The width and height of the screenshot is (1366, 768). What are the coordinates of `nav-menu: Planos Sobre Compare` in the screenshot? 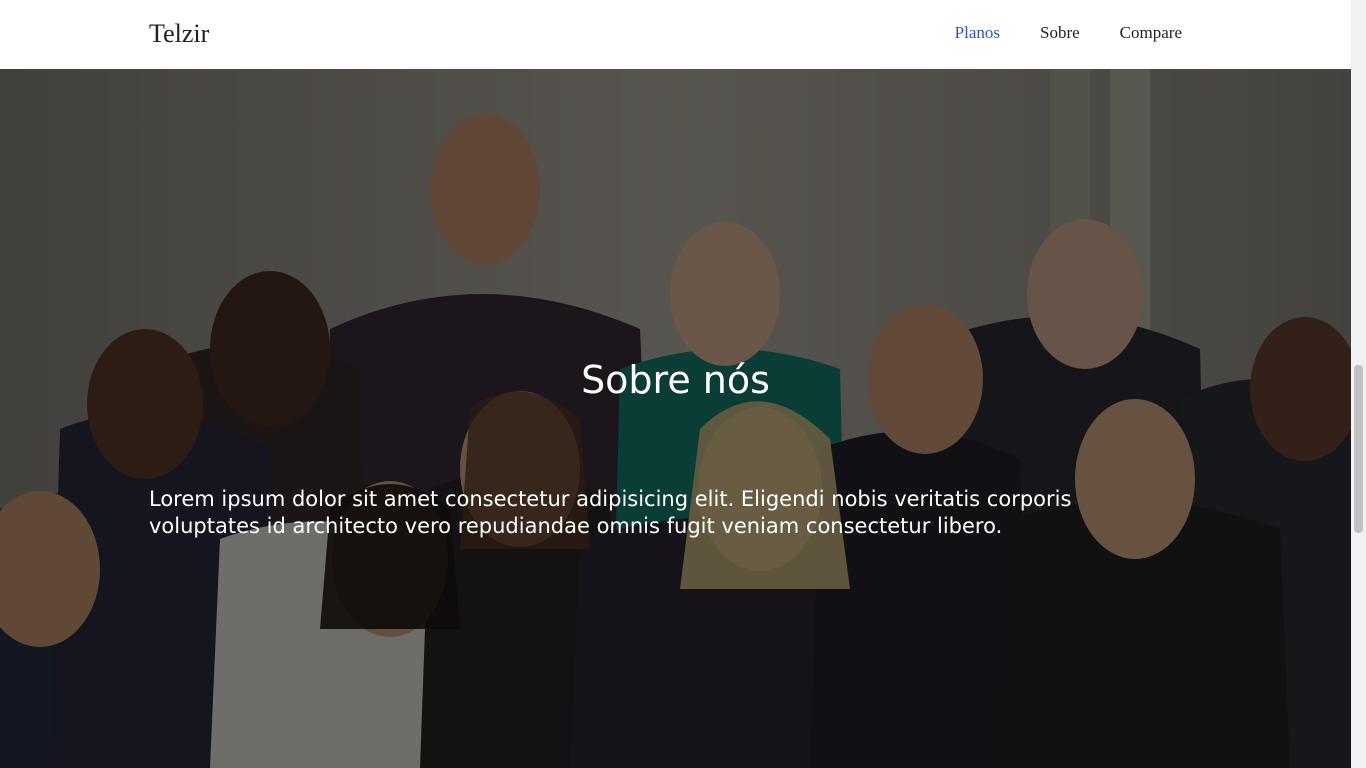 It's located at (1068, 33).